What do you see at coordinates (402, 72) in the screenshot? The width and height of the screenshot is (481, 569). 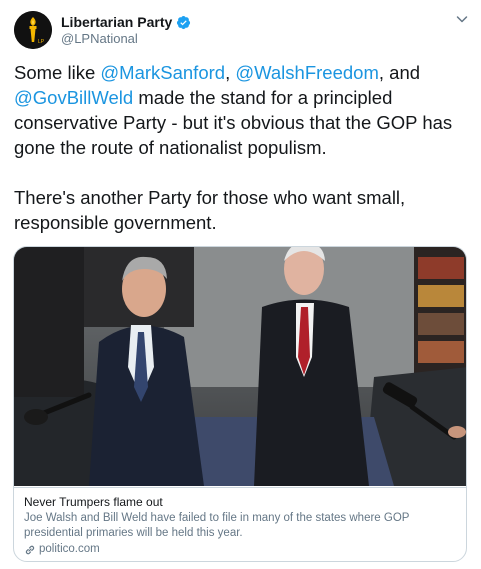 I see `tweet-text-segment: , and` at bounding box center [402, 72].